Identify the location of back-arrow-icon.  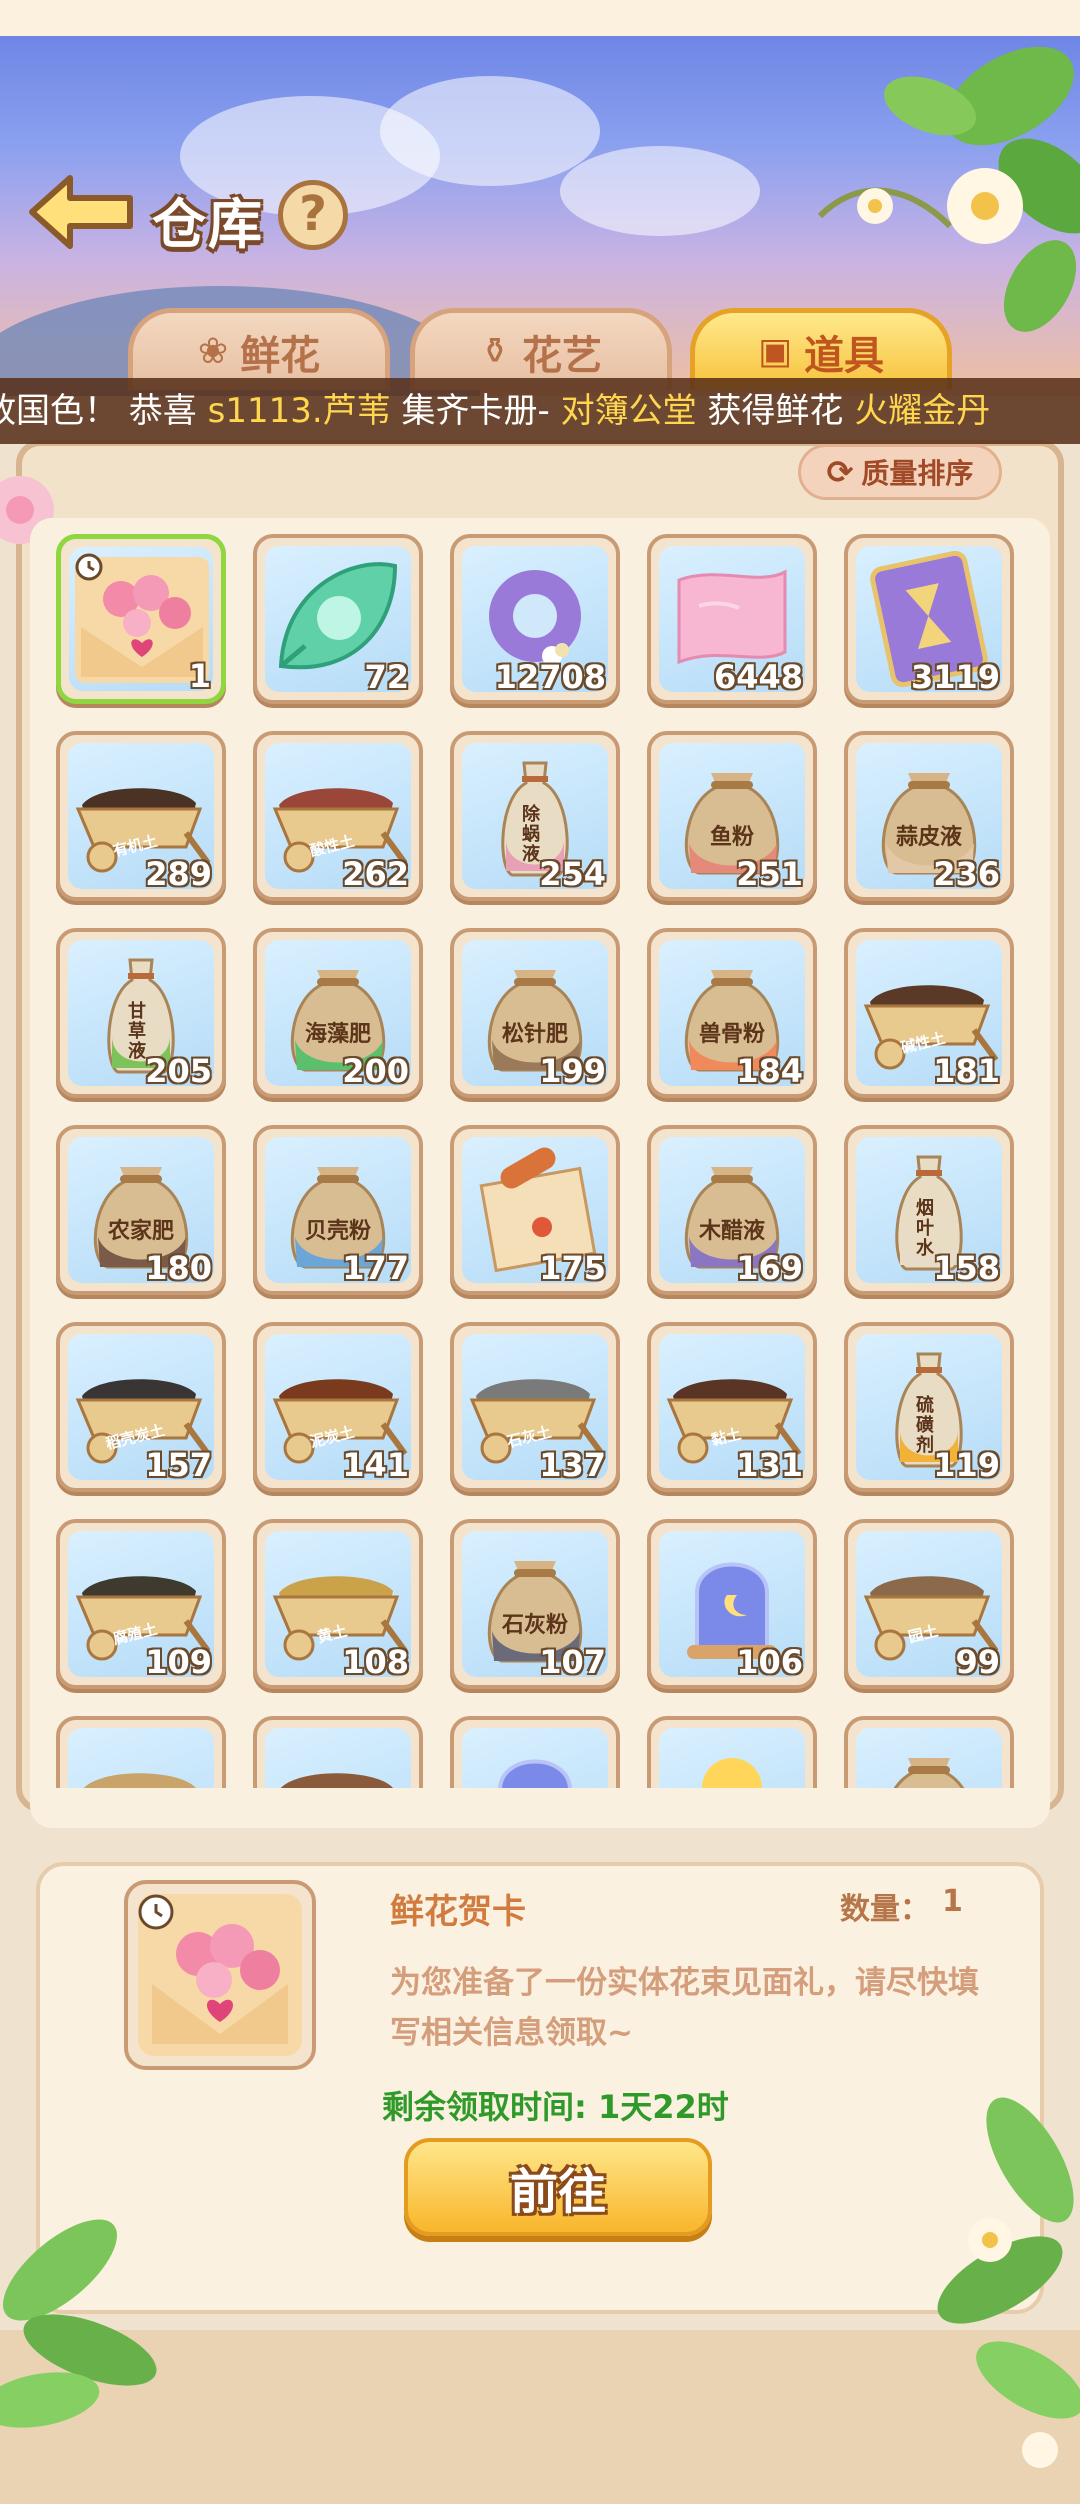
(81, 212).